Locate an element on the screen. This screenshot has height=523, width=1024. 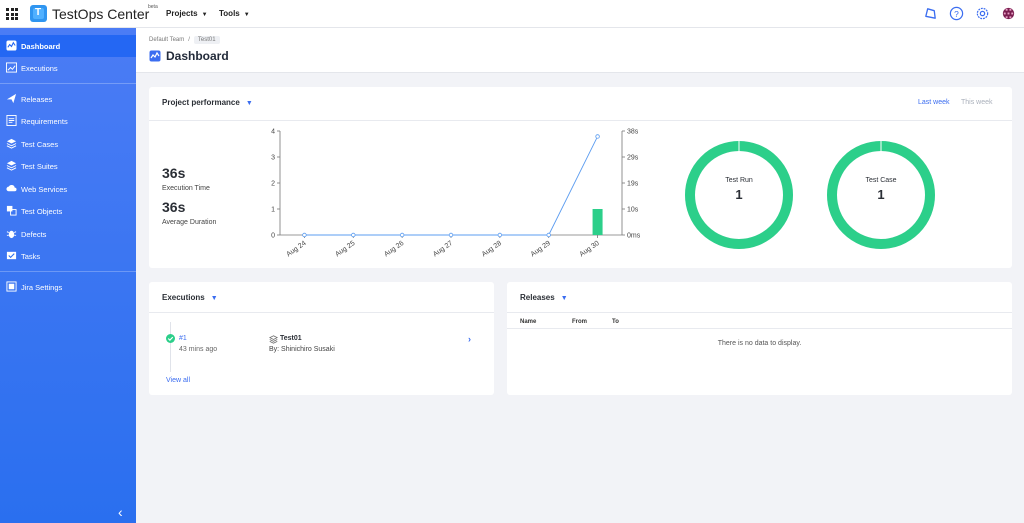
sidebar-item-tasks: Tasks is located at coordinates (68, 256).